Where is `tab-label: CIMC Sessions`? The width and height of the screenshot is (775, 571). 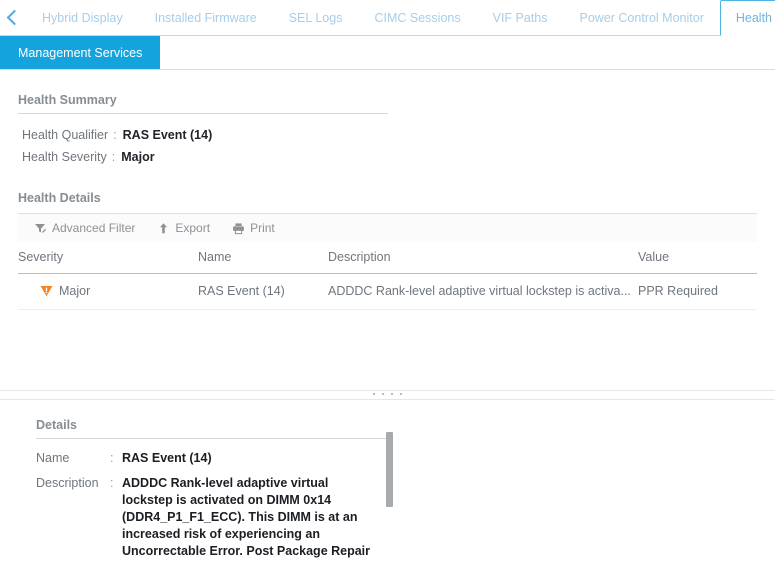
tab-label: CIMC Sessions is located at coordinates (417, 18).